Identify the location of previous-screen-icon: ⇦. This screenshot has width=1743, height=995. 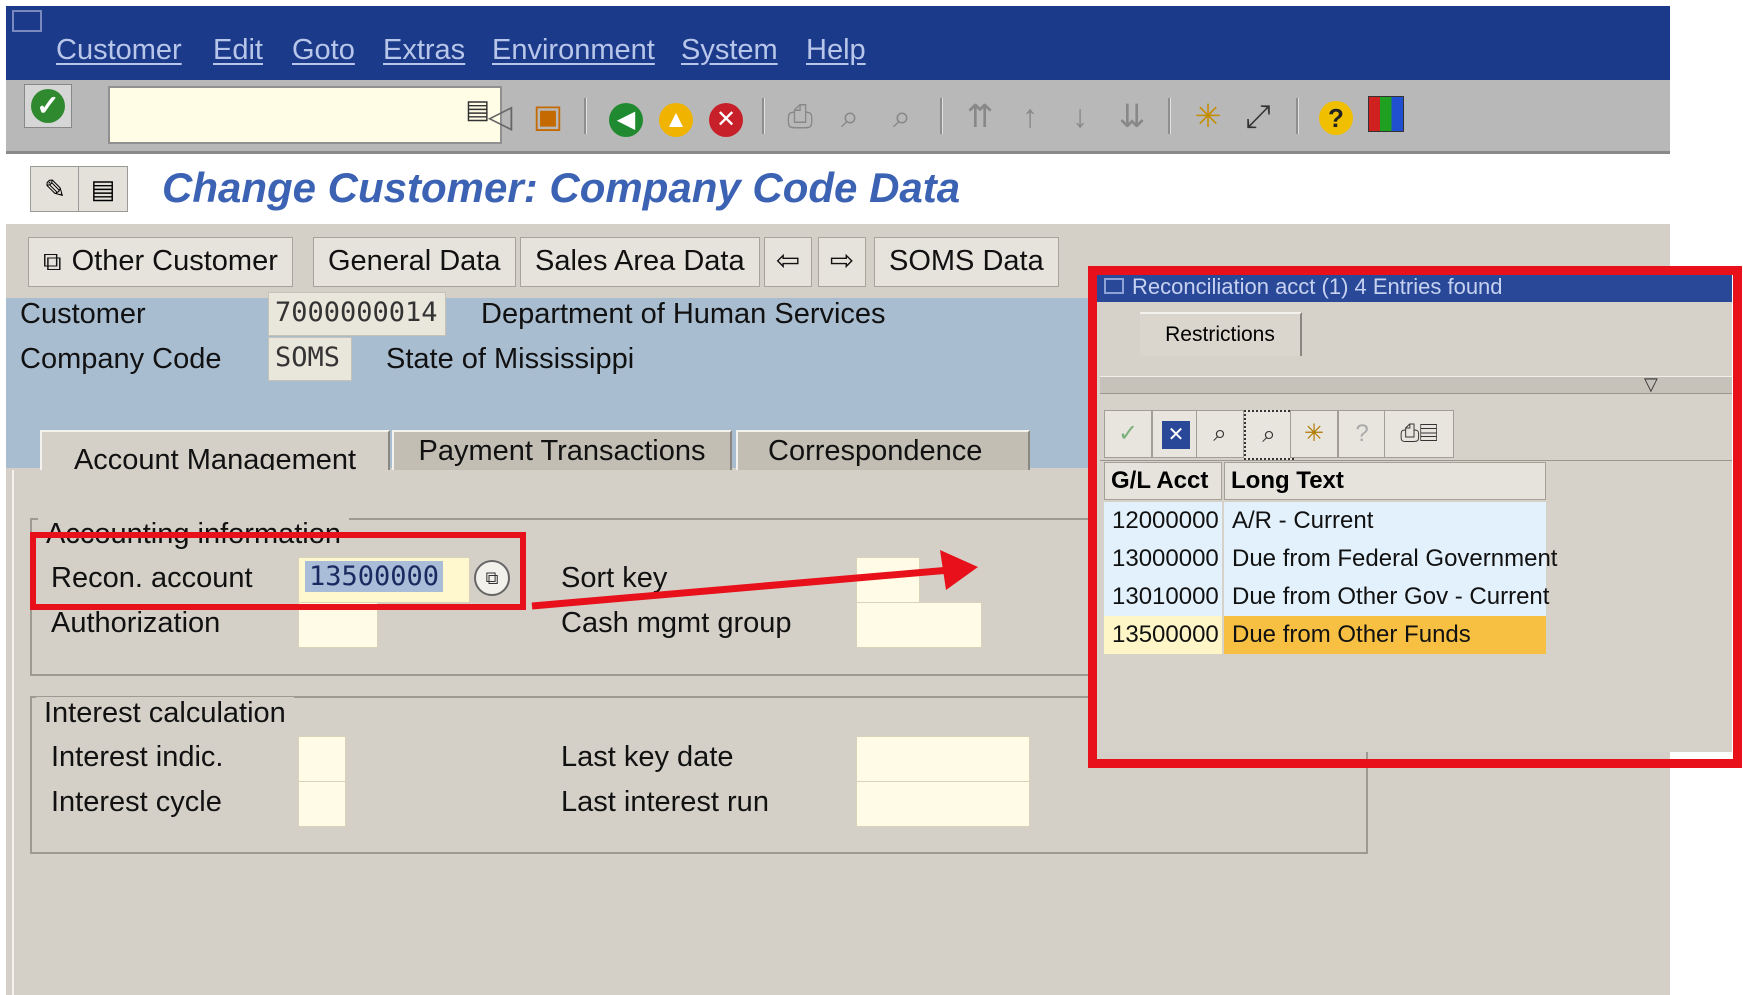
(788, 262).